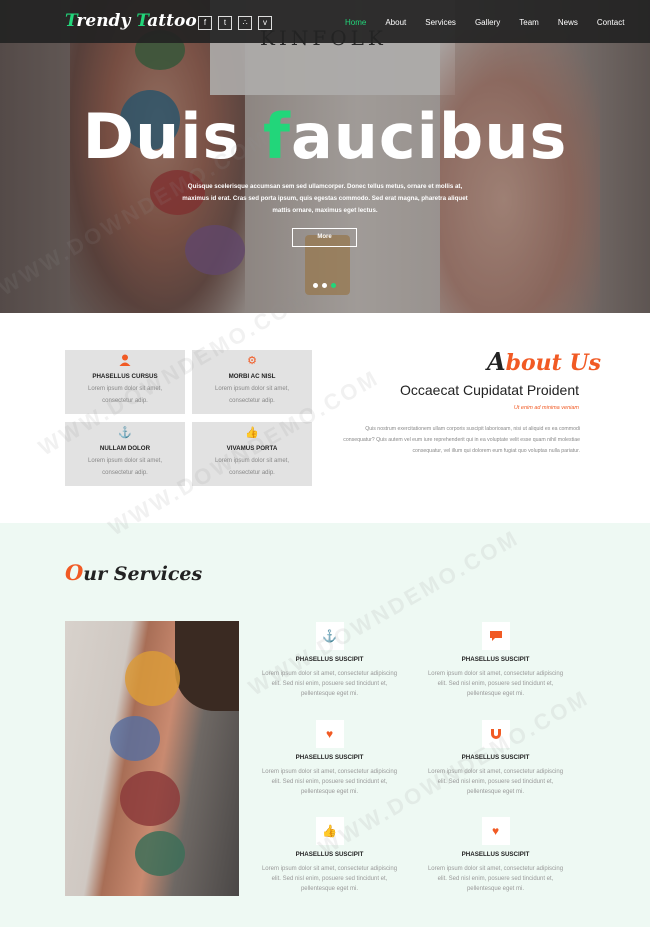 This screenshot has width=650, height=927. I want to click on nav-services: Services, so click(440, 22).